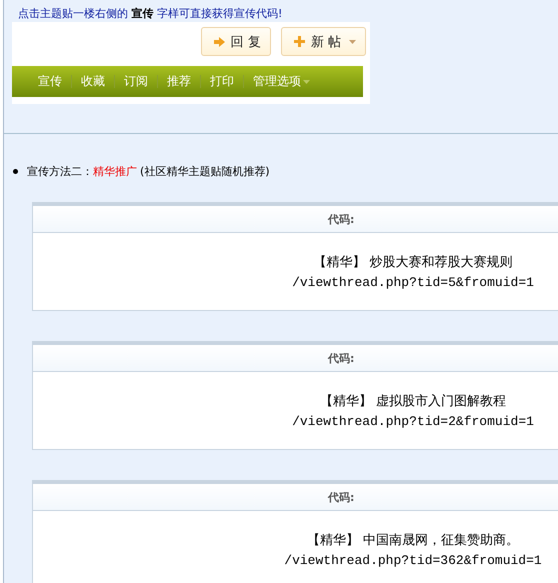 The image size is (558, 583). Describe the element at coordinates (413, 401) in the screenshot. I see `code-title: 【精华】 虚拟股市入门图解教程` at that location.